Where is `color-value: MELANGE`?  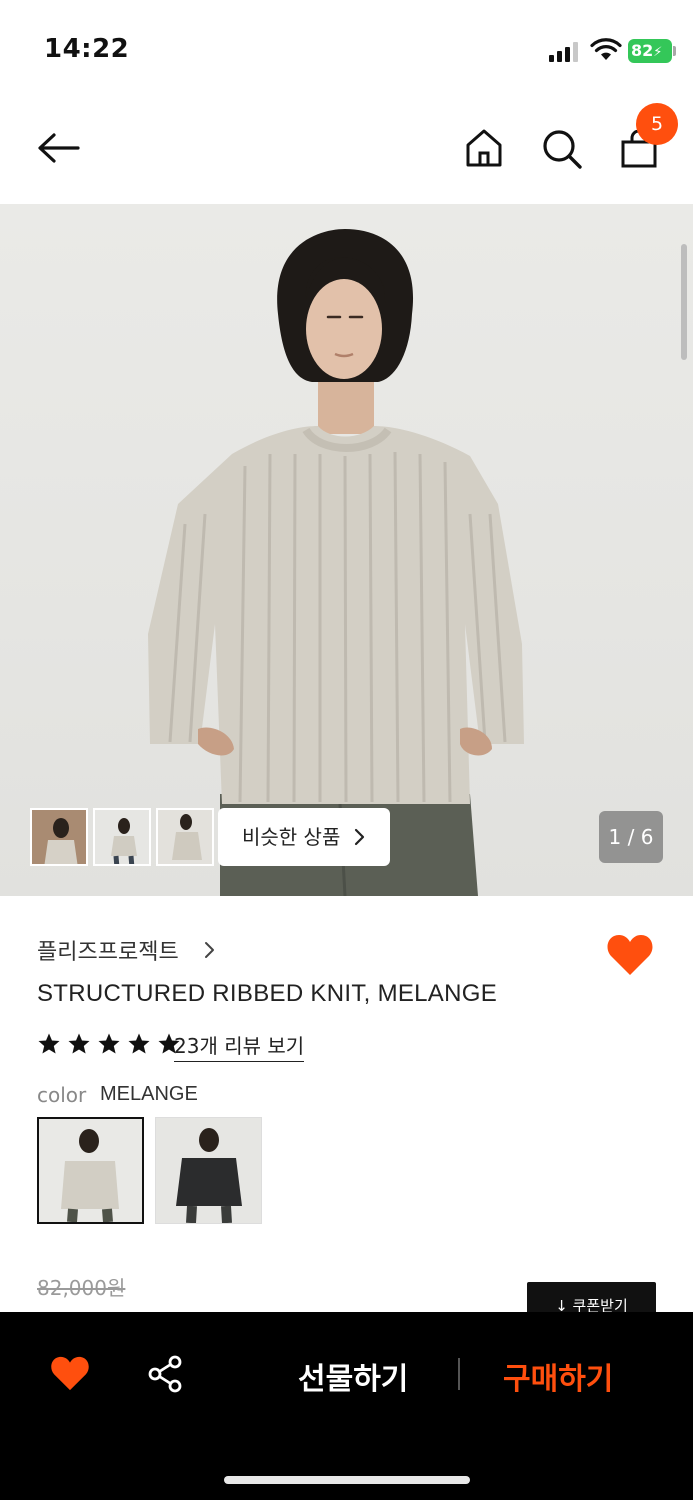
color-value: MELANGE is located at coordinates (149, 1094).